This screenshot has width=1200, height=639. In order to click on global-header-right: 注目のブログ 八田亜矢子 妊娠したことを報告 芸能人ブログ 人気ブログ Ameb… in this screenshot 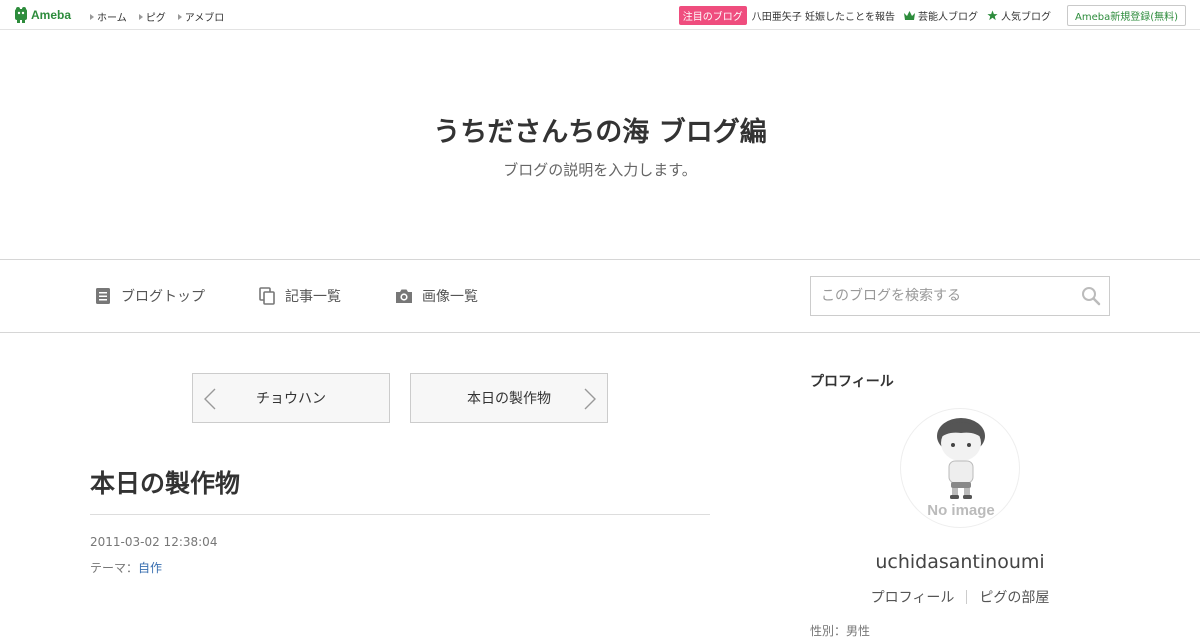, I will do `click(932, 15)`.